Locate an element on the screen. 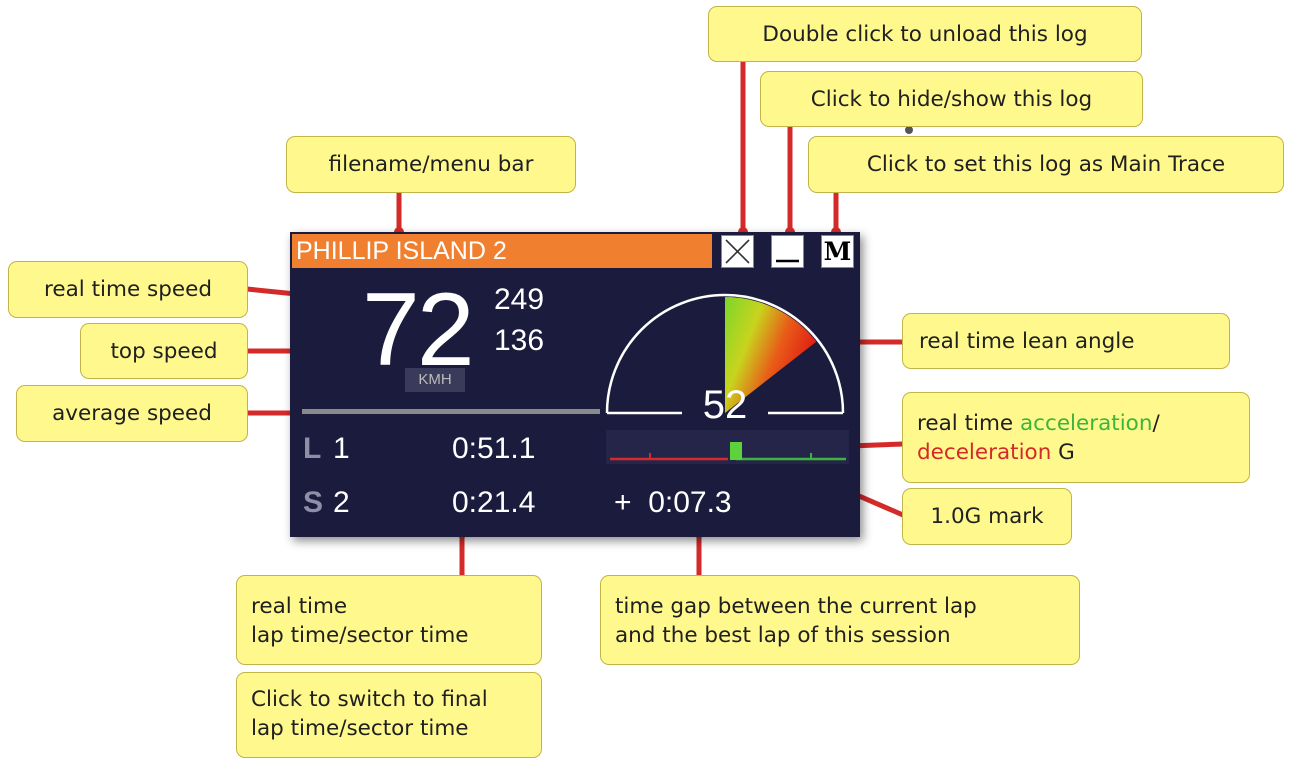 This screenshot has width=1292, height=760. average-speed: 136 is located at coordinates (519, 340).